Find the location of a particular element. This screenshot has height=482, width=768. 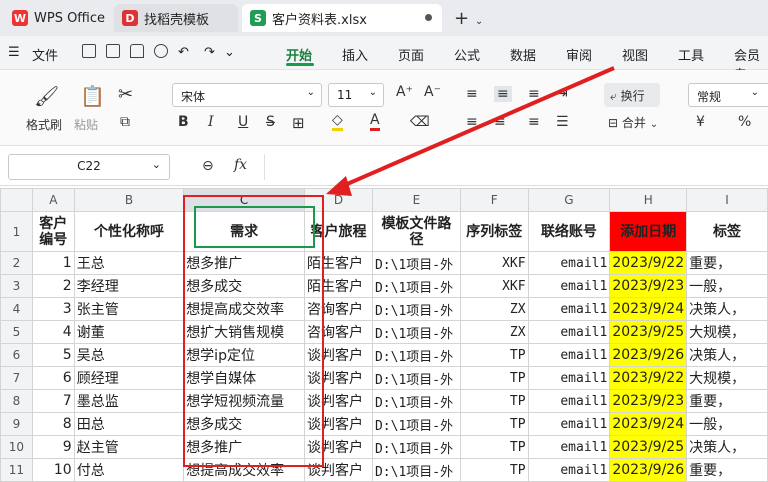

row-header: 9 is located at coordinates (16, 424).